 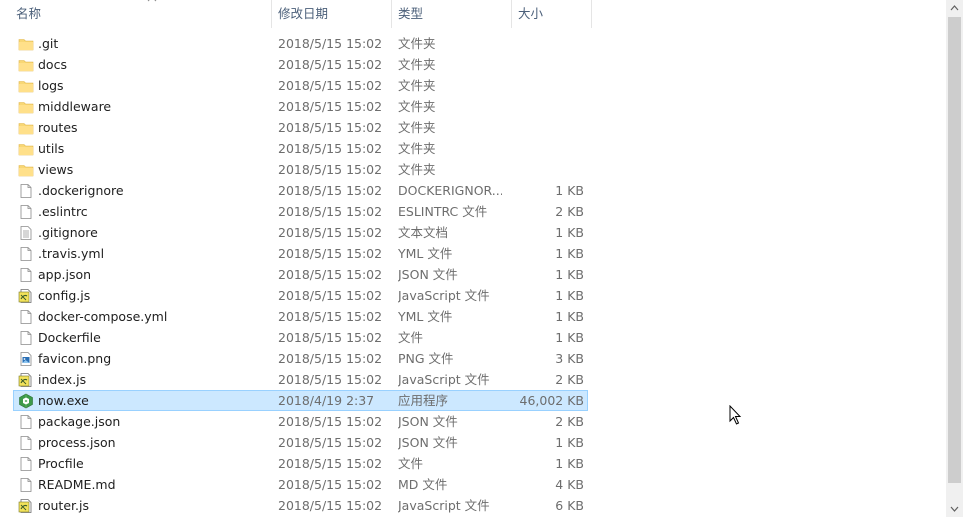 I want to click on file-row: utils 2018/5/15 15:02 文件夹, so click(x=300, y=148).